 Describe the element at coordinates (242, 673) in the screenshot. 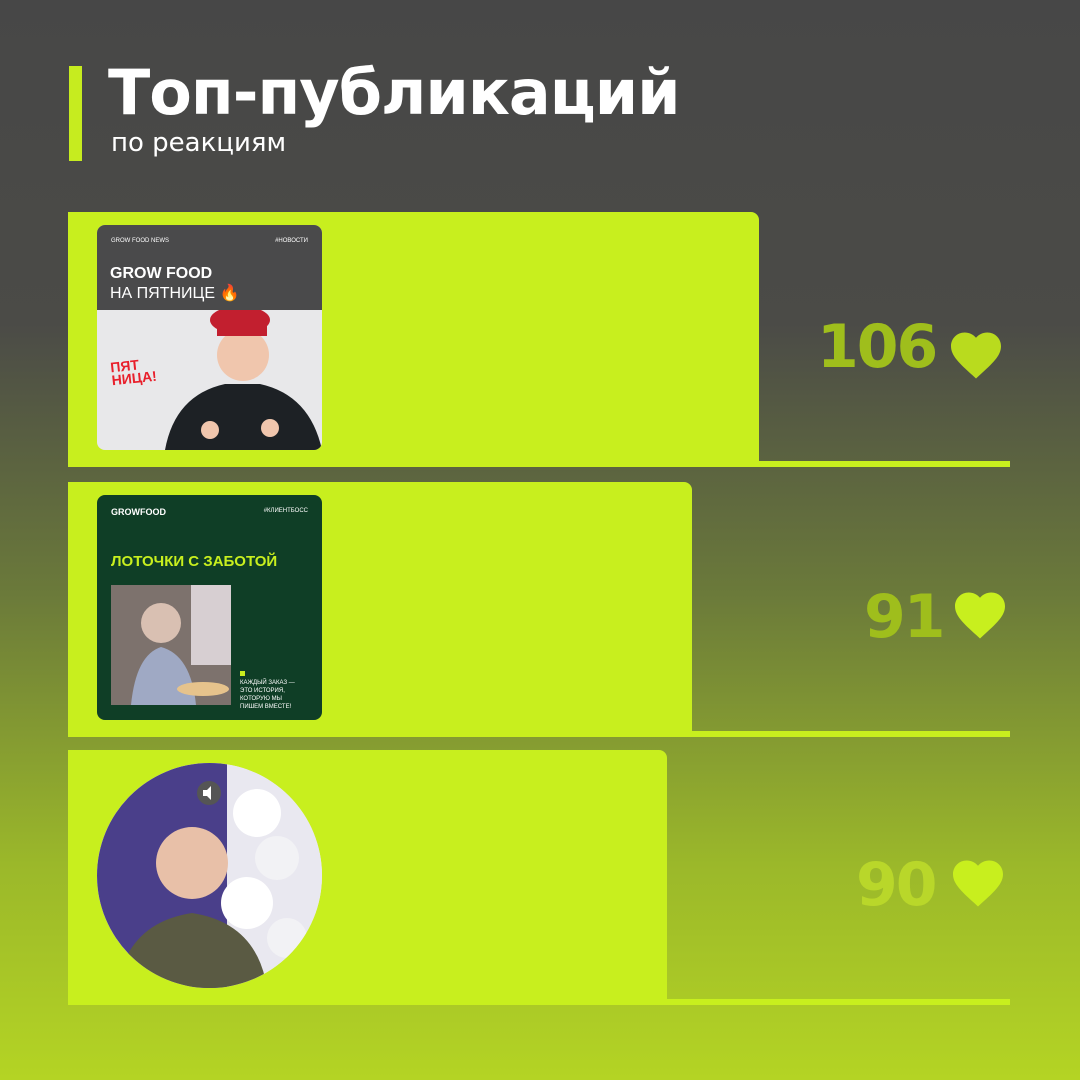

I see `caption-marker` at that location.